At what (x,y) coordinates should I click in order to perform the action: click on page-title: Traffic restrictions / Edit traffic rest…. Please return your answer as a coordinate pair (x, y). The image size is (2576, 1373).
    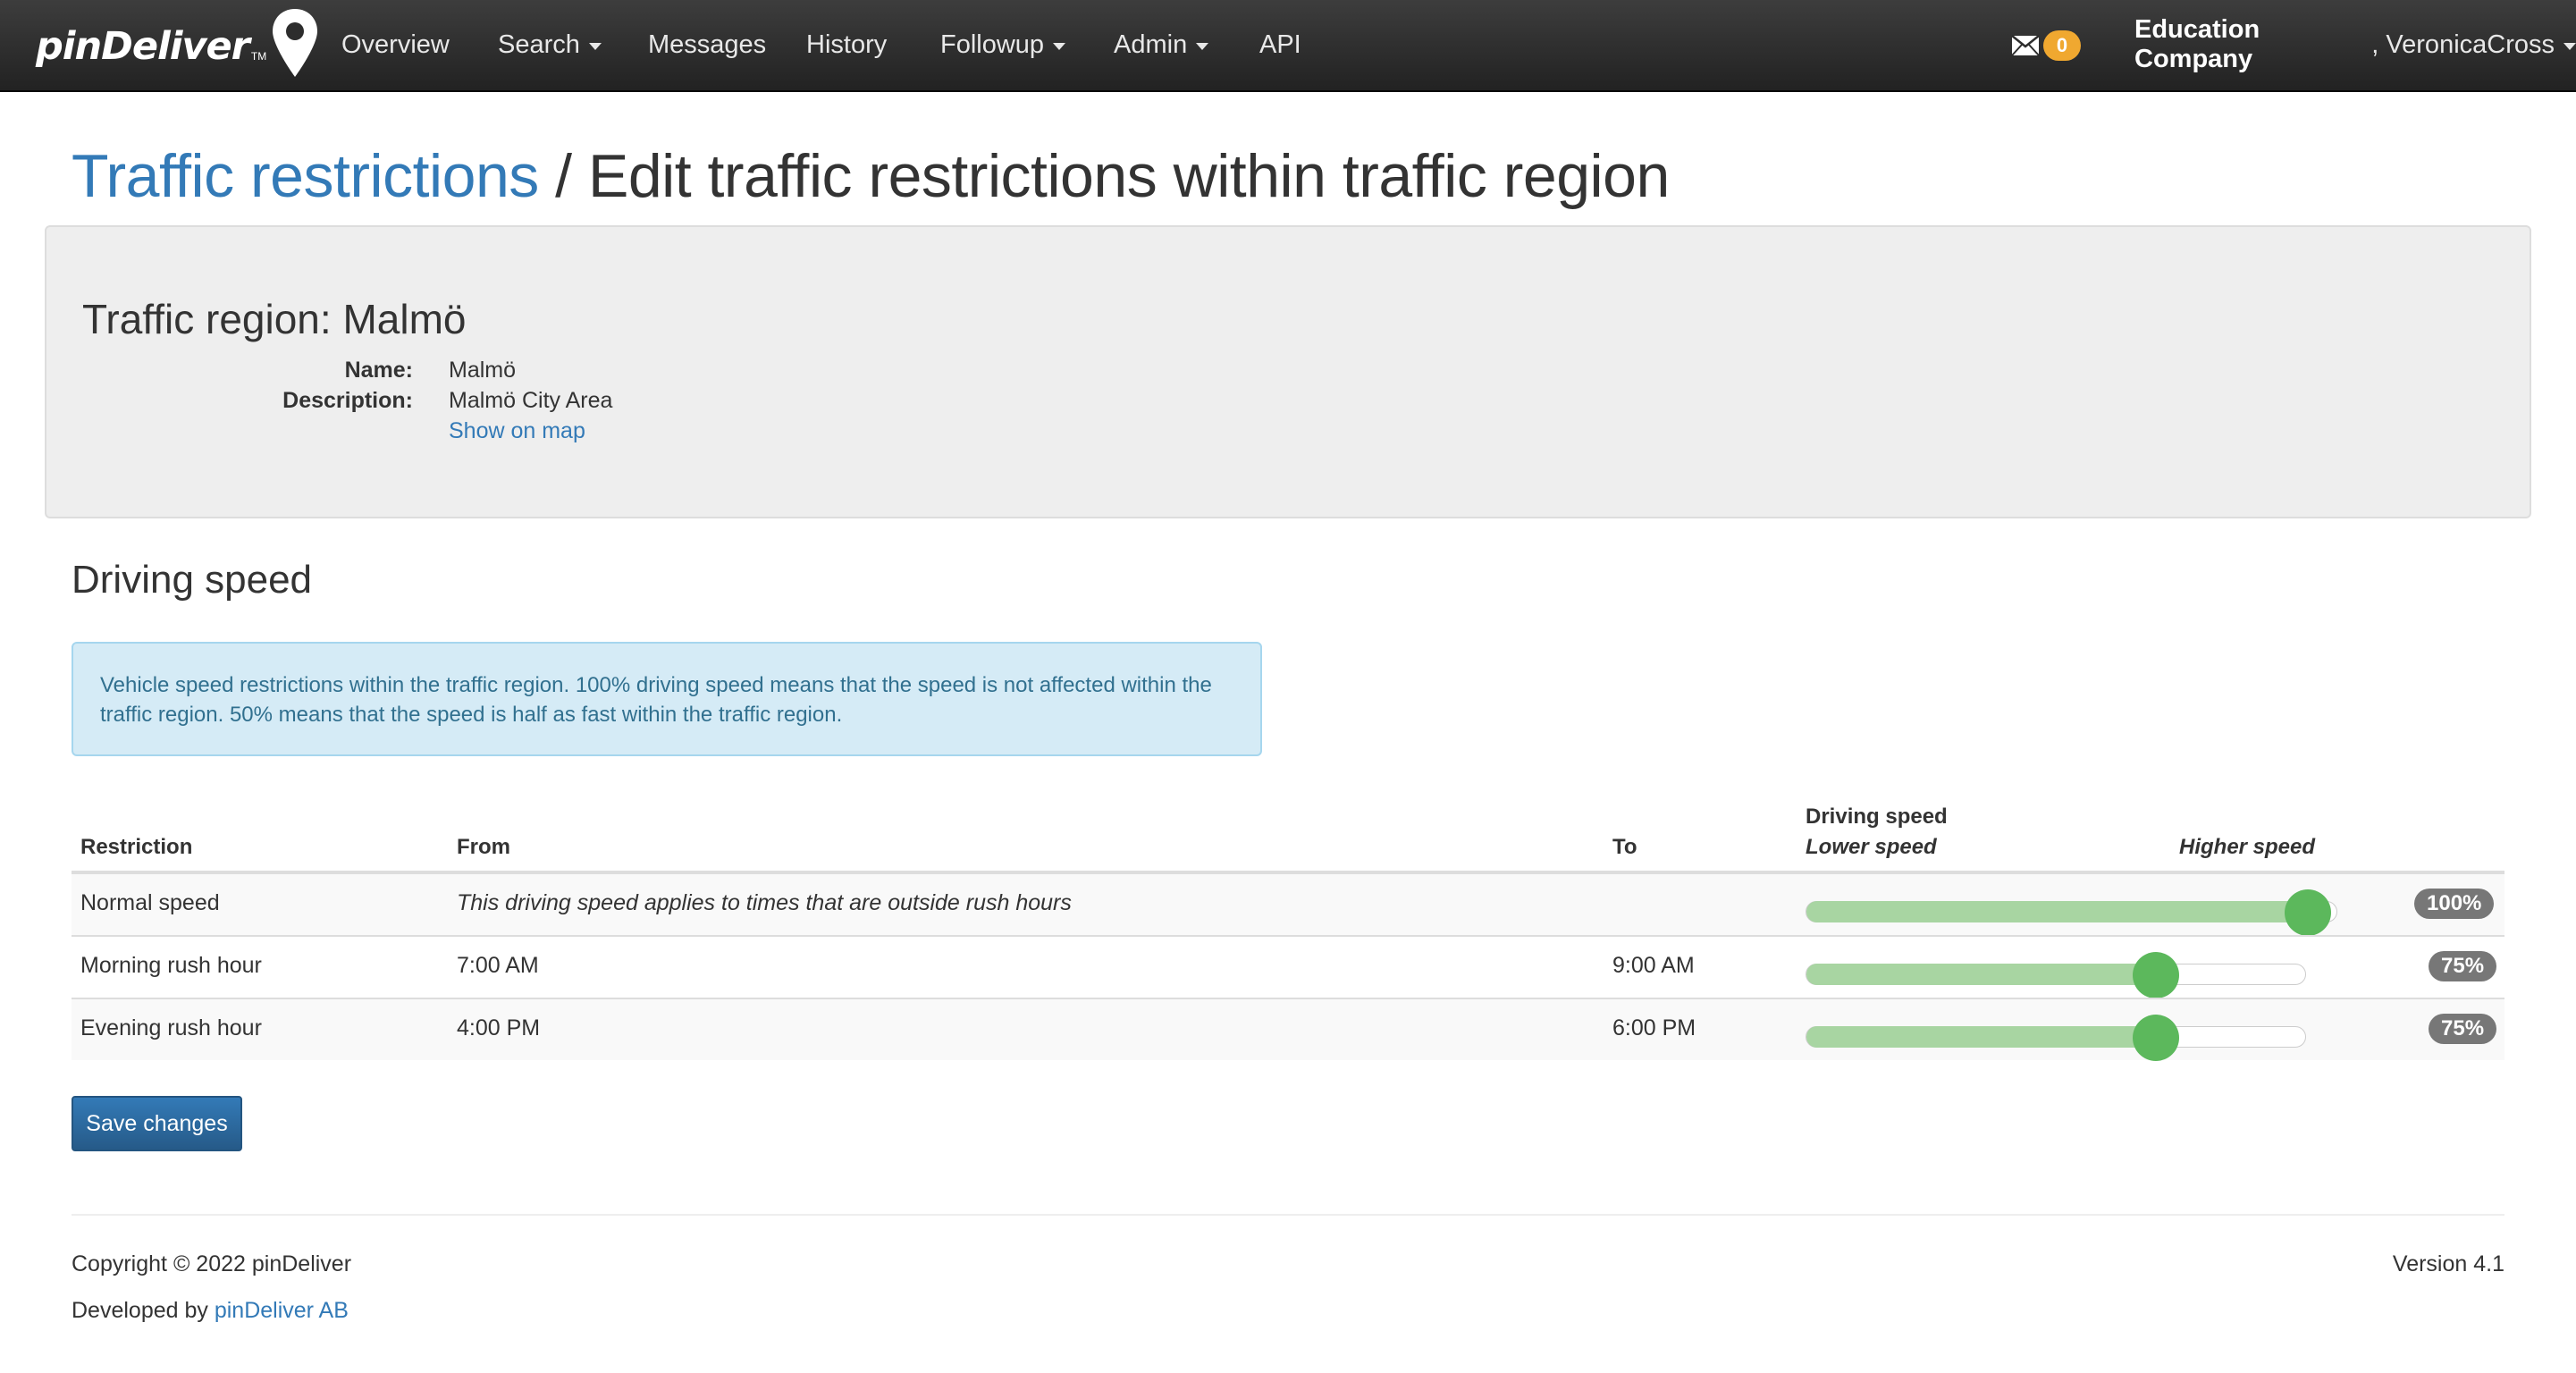
    Looking at the image, I should click on (871, 176).